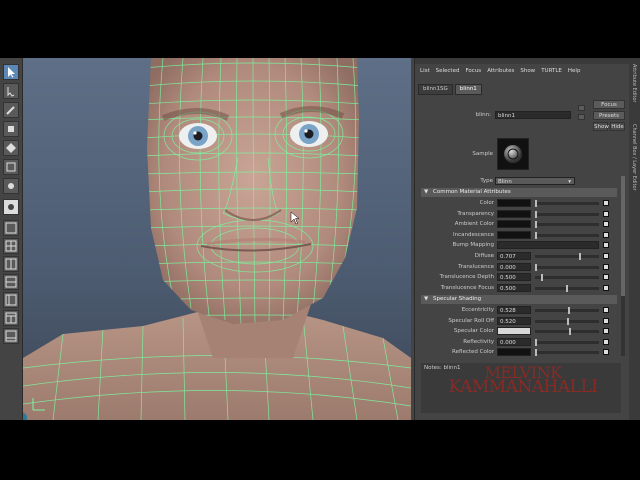  Describe the element at coordinates (617, 126) in the screenshot. I see `hide-button: Hide` at that location.